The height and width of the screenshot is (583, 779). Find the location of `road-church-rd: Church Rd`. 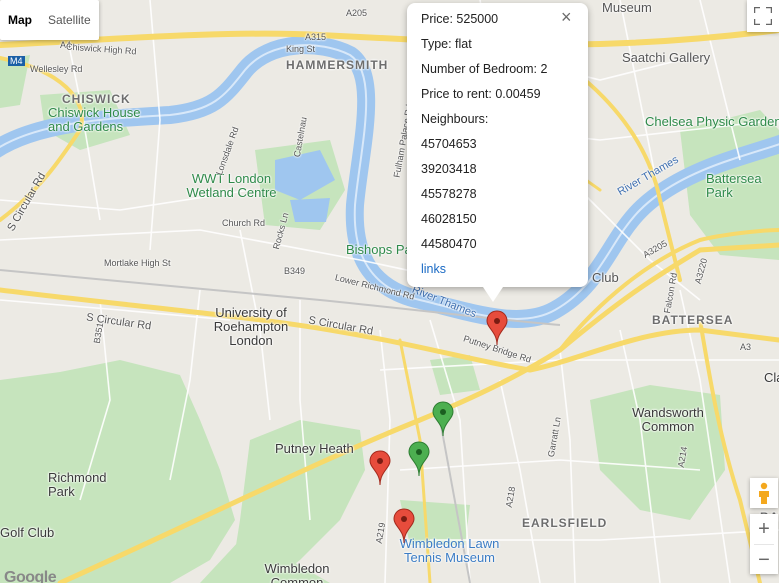

road-church-rd: Church Rd is located at coordinates (244, 223).